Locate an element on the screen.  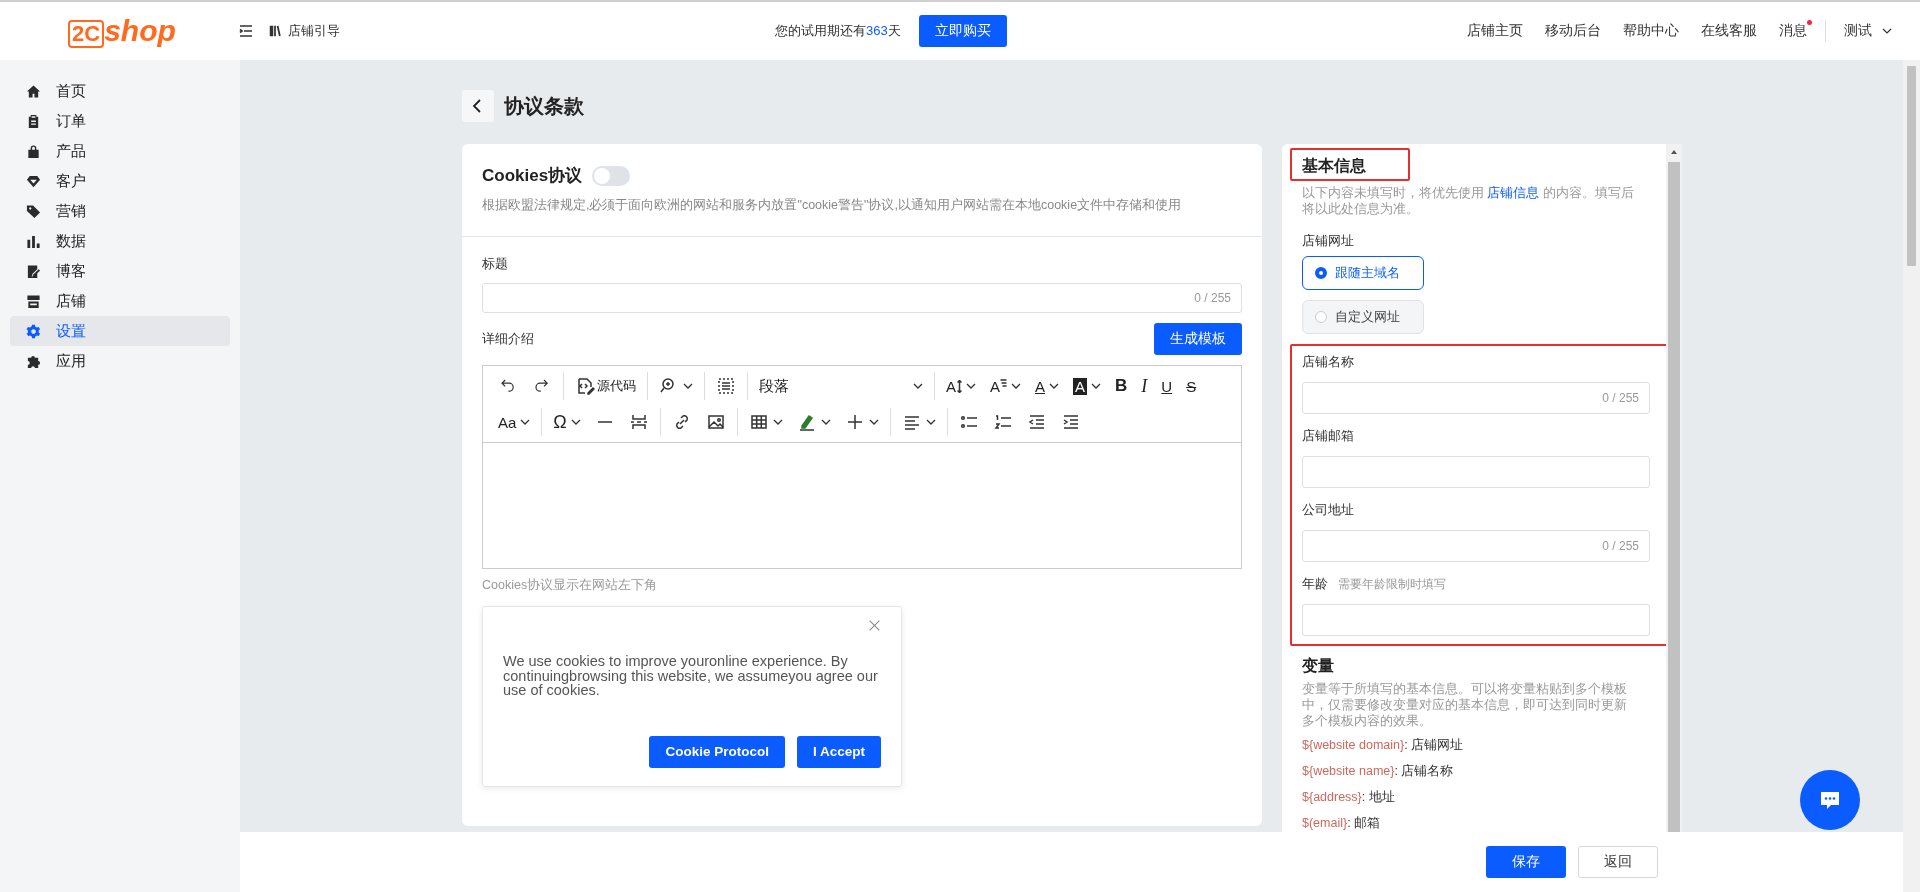
outdent-icon is located at coordinates (1036, 422).